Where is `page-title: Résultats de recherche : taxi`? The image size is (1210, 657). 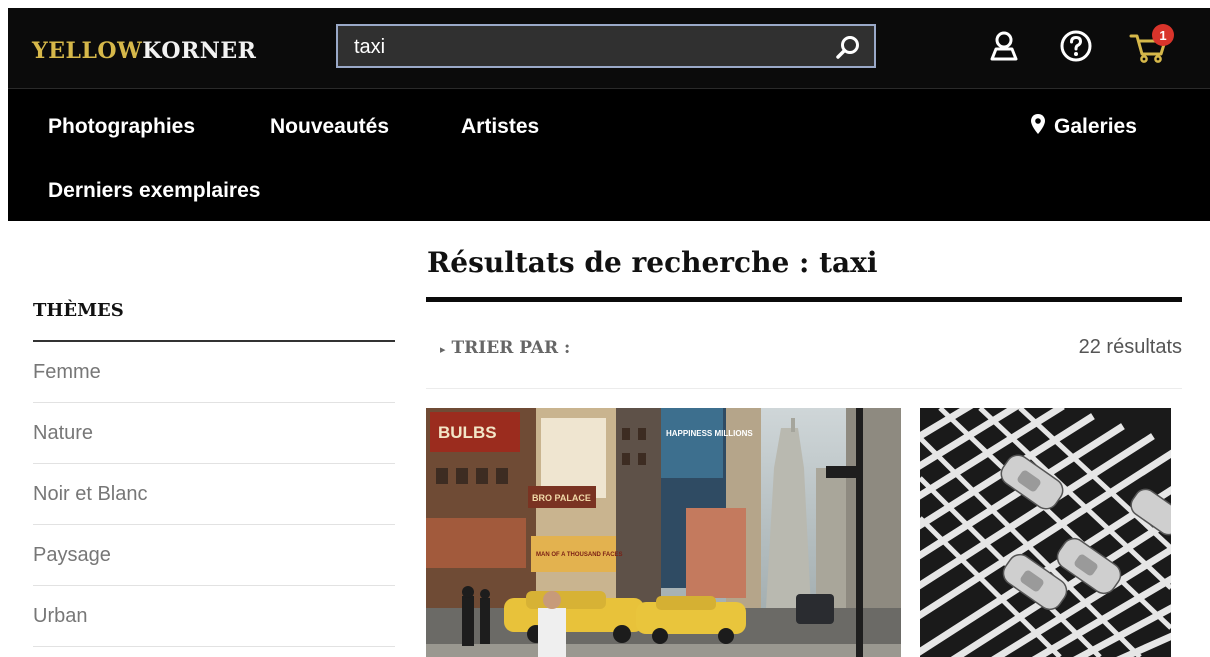 page-title: Résultats de recherche : taxi is located at coordinates (652, 262).